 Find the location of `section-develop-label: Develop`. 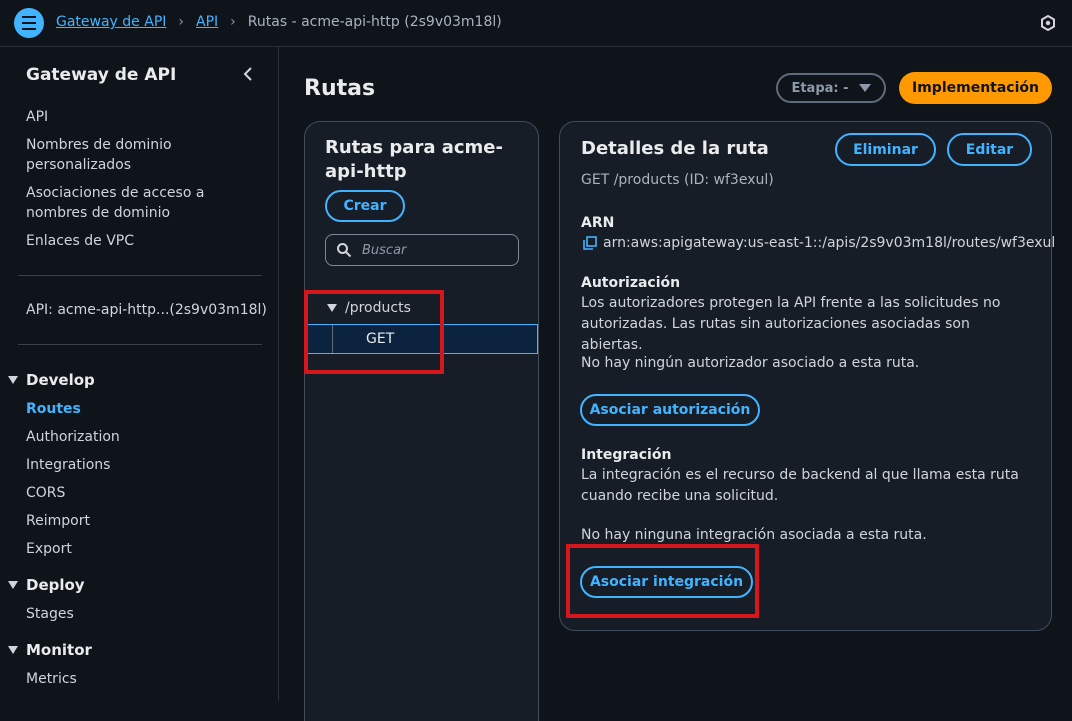

section-develop-label: Develop is located at coordinates (60, 380).